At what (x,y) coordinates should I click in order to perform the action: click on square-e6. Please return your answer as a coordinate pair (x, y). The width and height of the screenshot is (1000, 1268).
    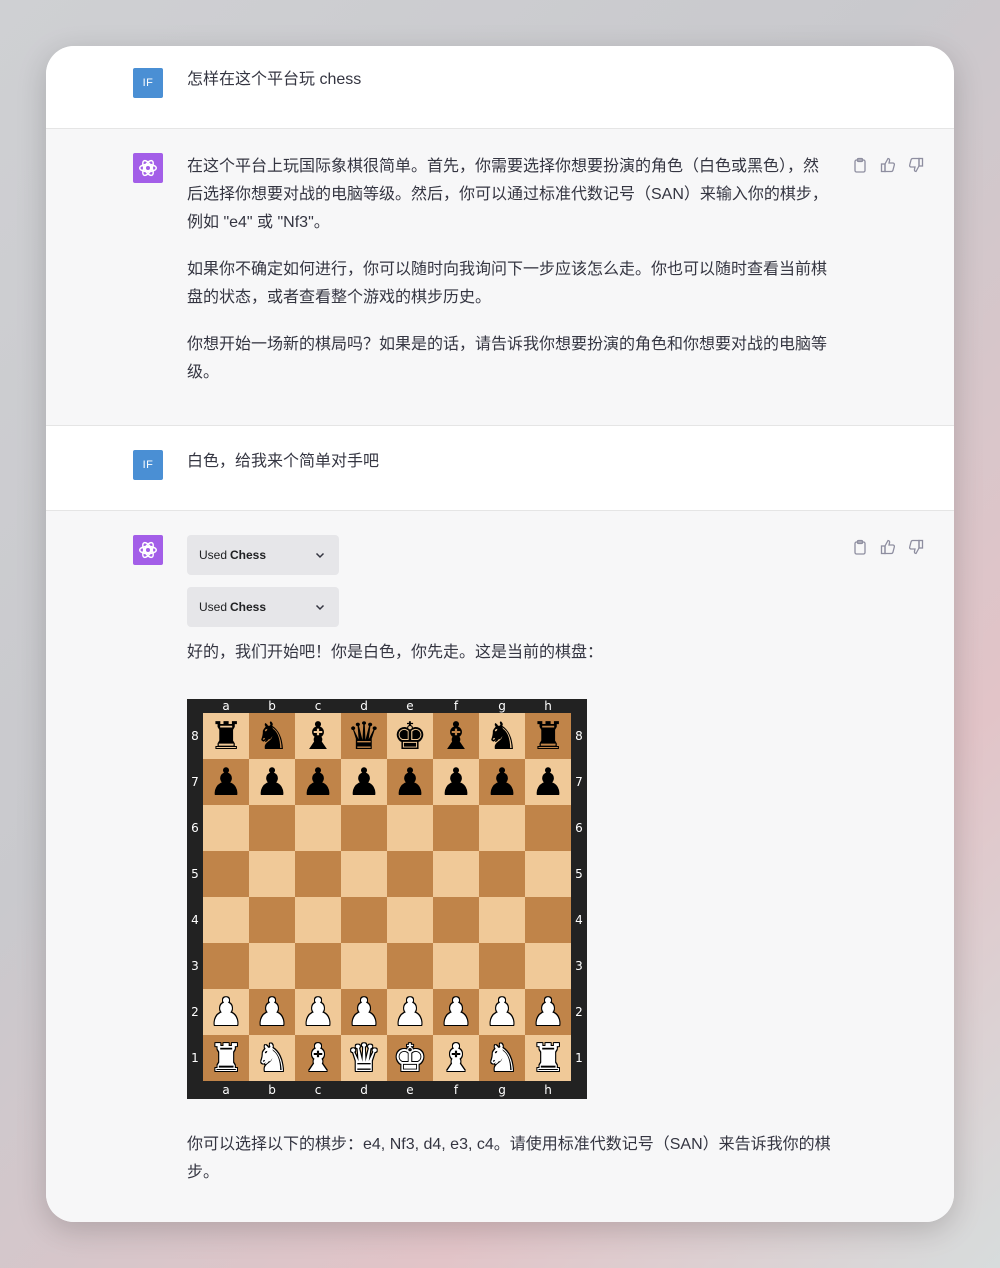
    Looking at the image, I should click on (410, 828).